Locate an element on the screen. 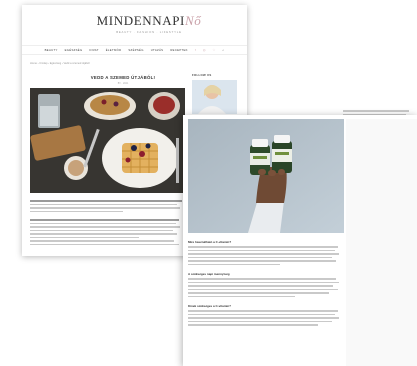 Image resolution: width=417 pixels, height=366 pixels. instagram-icon: ◎ is located at coordinates (204, 50).